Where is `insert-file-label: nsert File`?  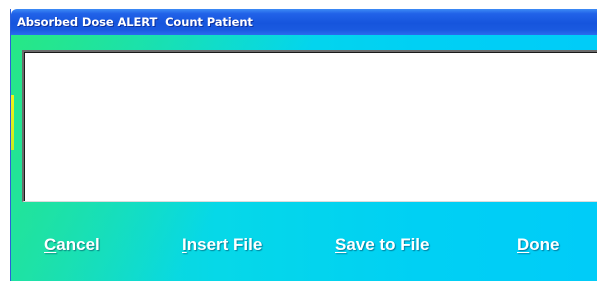
insert-file-label: nsert File is located at coordinates (224, 244).